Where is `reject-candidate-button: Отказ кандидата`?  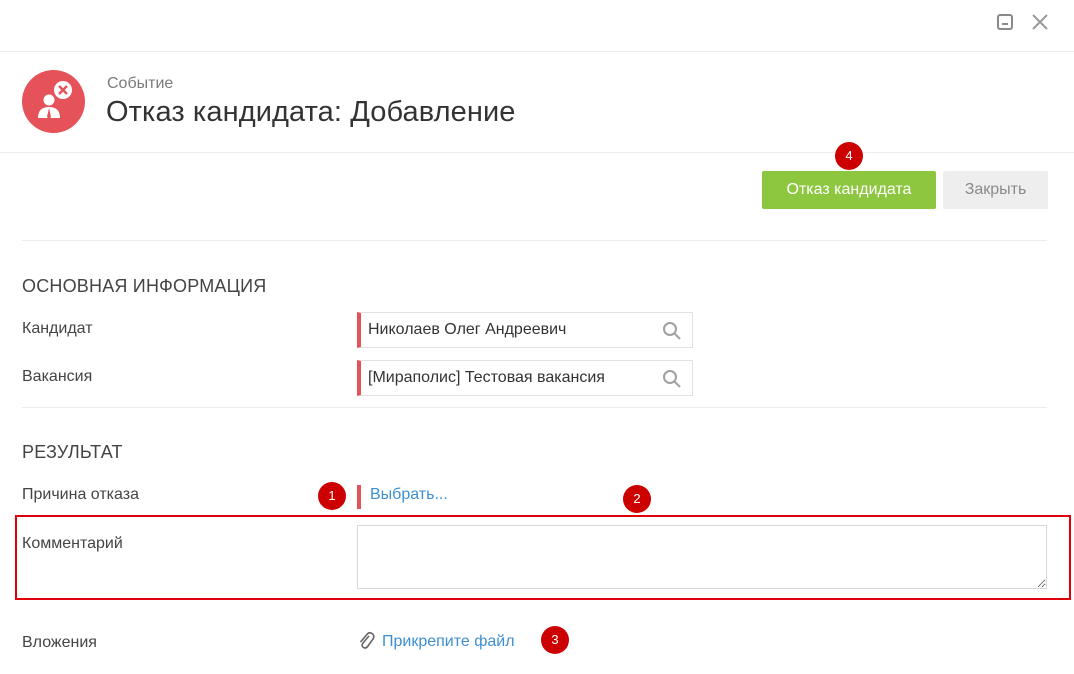
reject-candidate-button: Отказ кандидата is located at coordinates (849, 190).